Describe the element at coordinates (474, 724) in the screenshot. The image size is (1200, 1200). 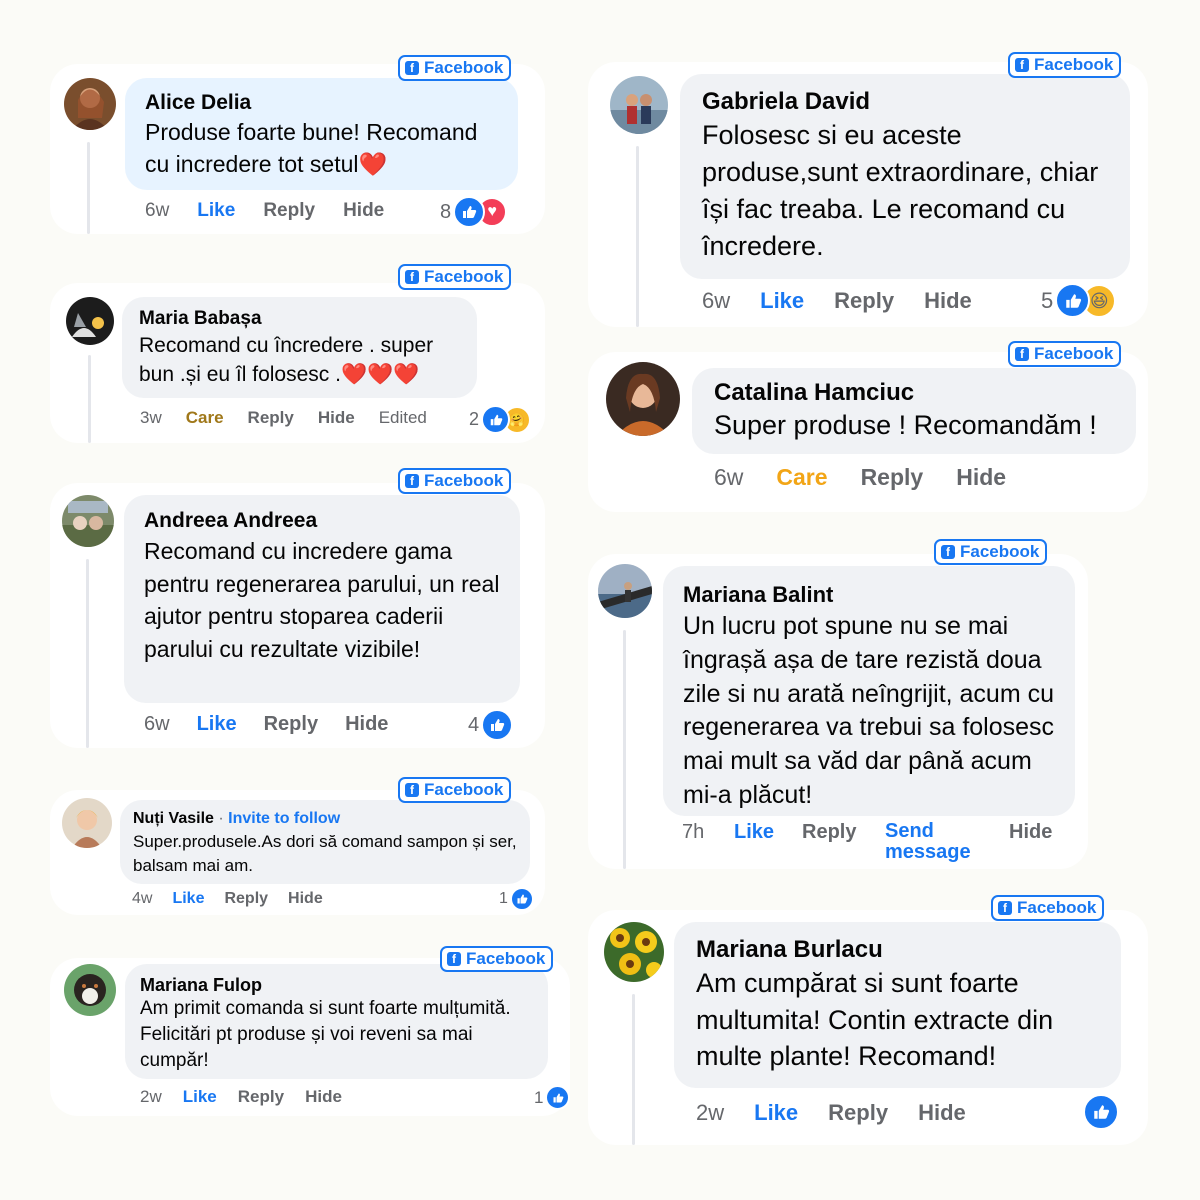
I see `reaction-count: 4` at that location.